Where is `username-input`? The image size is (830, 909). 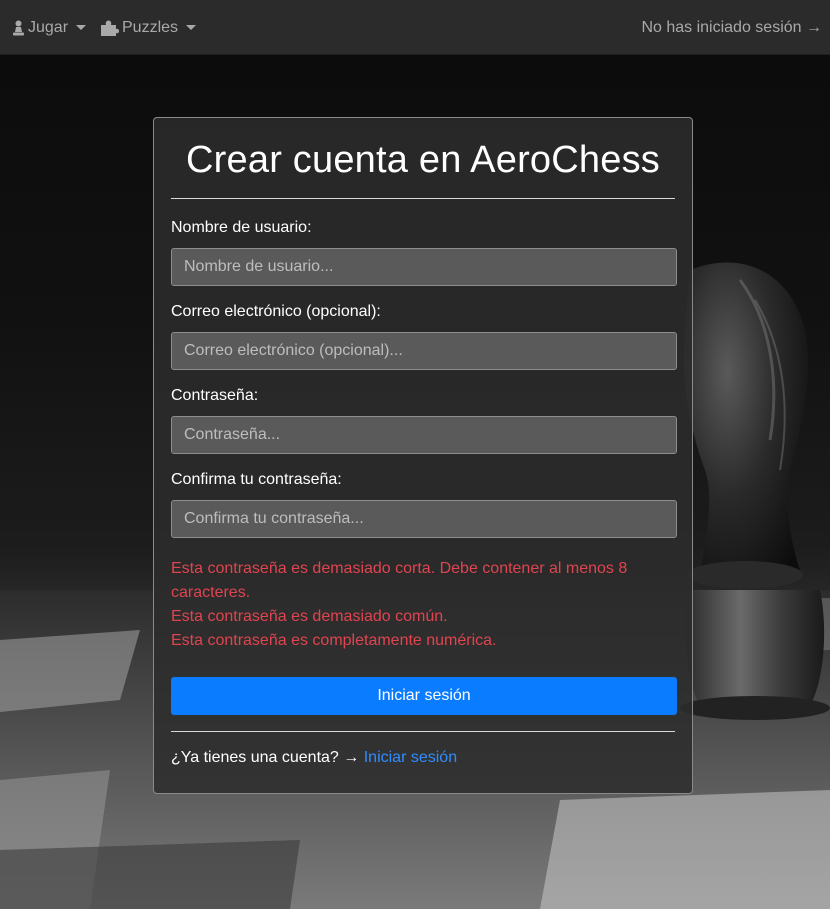
username-input is located at coordinates (424, 267).